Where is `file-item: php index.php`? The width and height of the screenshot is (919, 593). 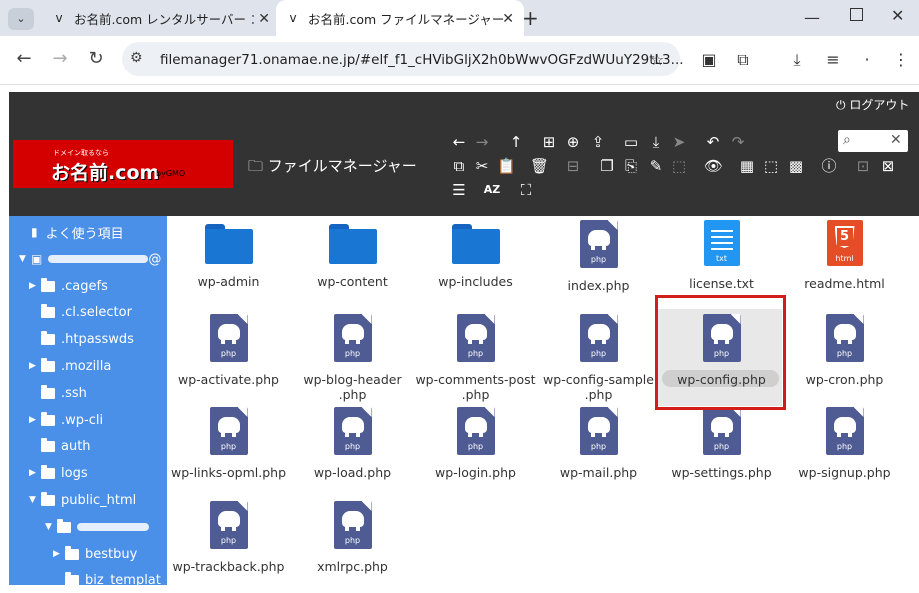 file-item: php index.php is located at coordinates (598, 256).